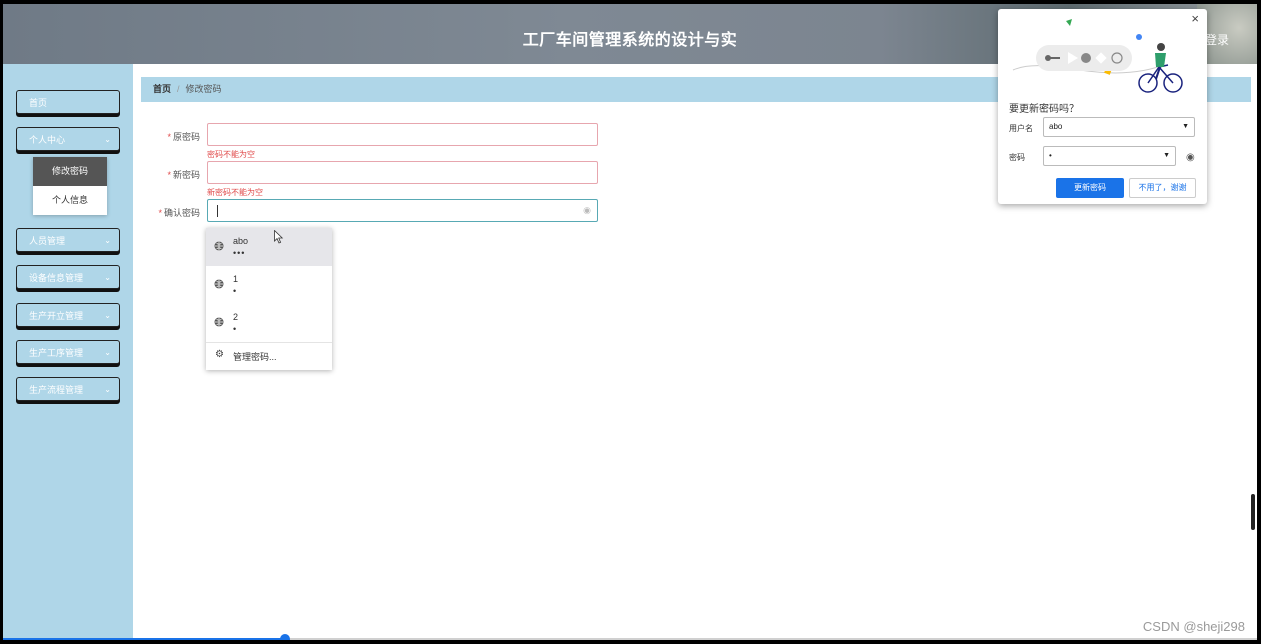 Image resolution: width=1261 pixels, height=644 pixels. I want to click on sidebar-item-label: 生产开立管理, so click(56, 316).